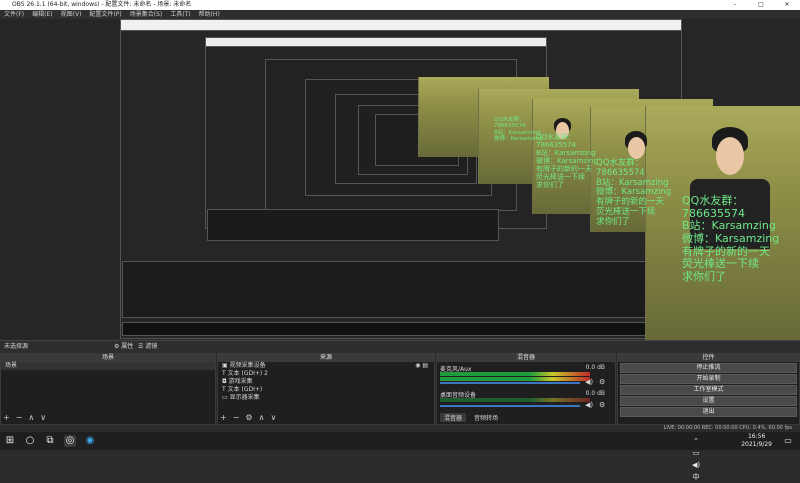 The image size is (800, 483). What do you see at coordinates (326, 382) in the screenshot?
I see `source-item: ◘ 游戏采集` at bounding box center [326, 382].